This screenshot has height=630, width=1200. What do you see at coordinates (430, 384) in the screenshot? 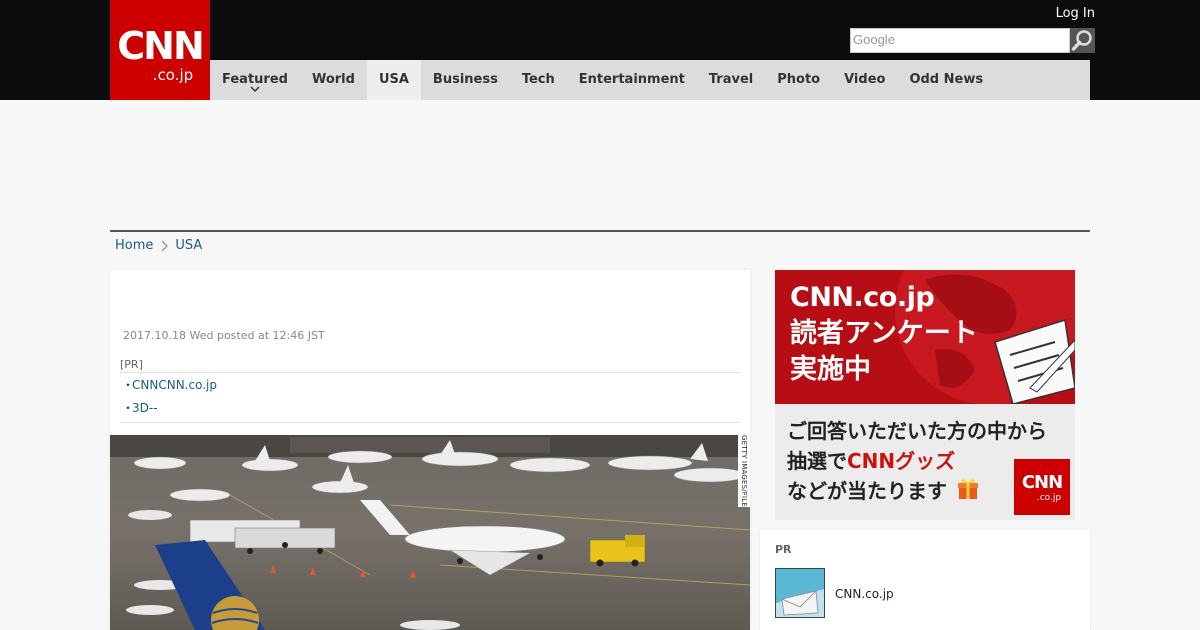
I see `list-item: ・ CNNCNN.co.jp` at bounding box center [430, 384].